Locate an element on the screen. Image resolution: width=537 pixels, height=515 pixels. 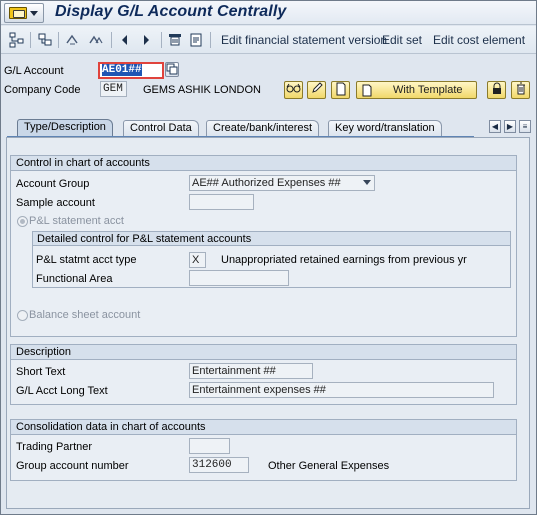
tab-scroll-left-icon: ◀ is located at coordinates (495, 126).